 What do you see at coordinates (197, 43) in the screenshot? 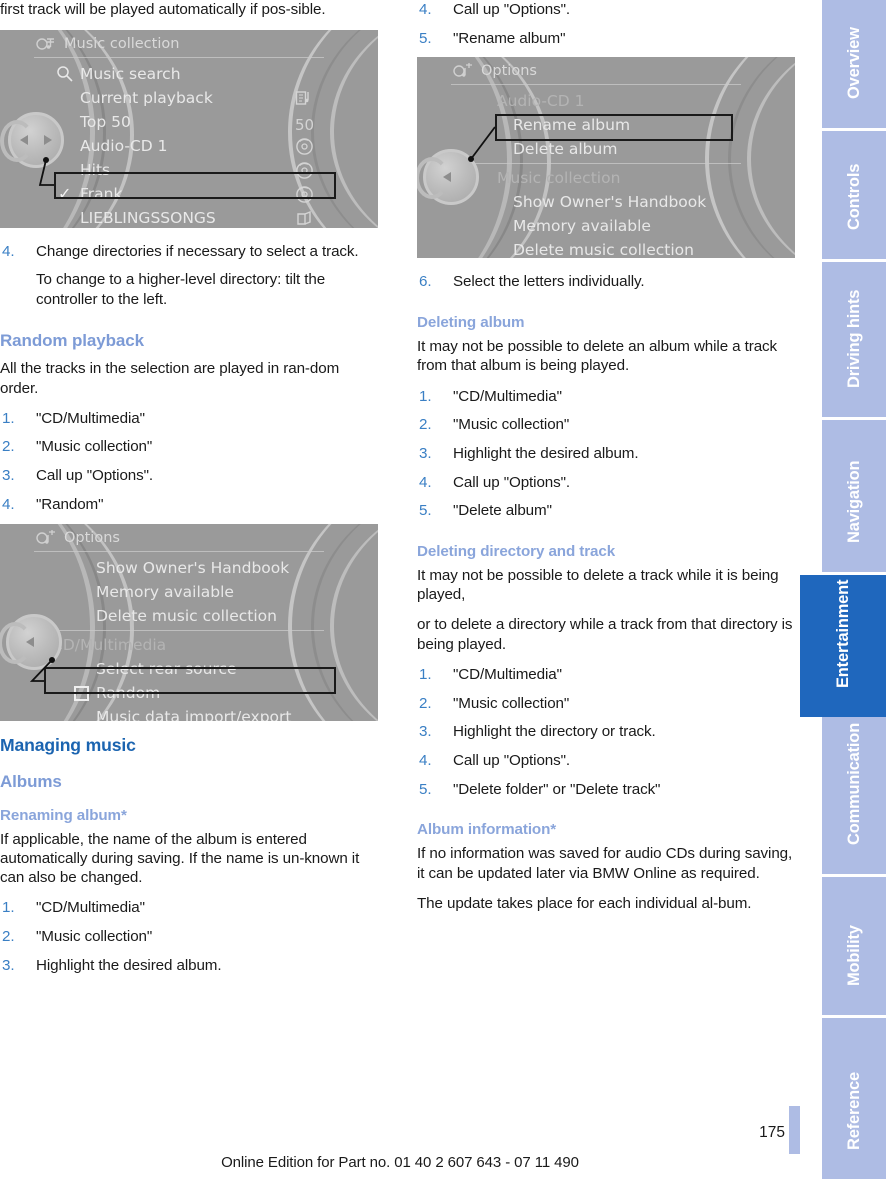
I see `screen-title-bar: Music collection` at bounding box center [197, 43].